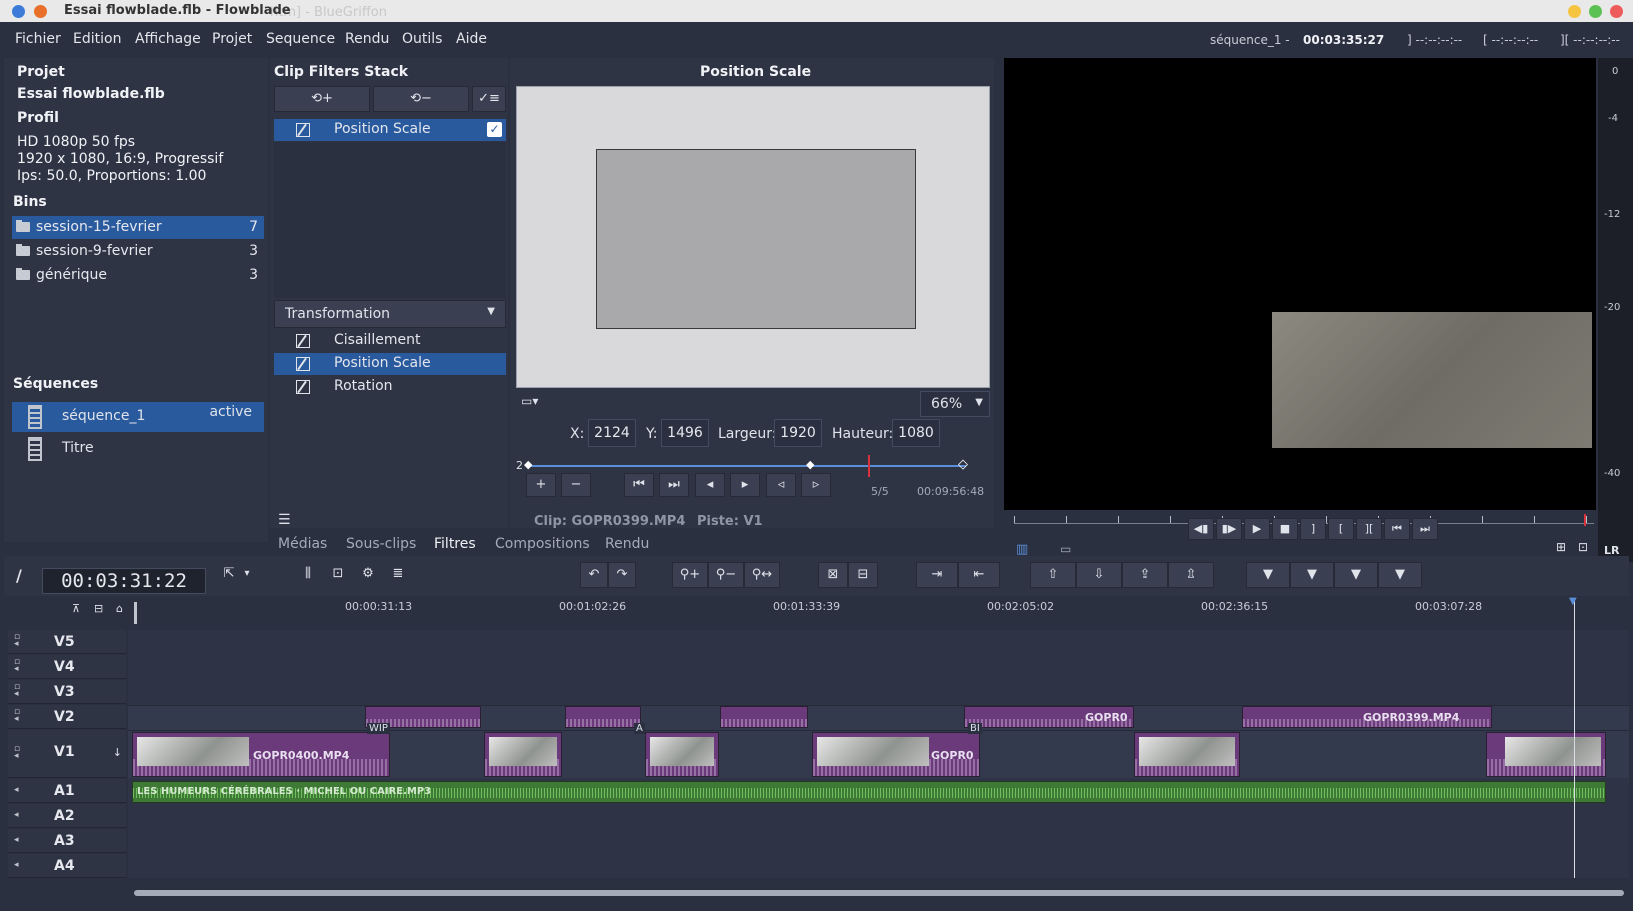 The height and width of the screenshot is (911, 1633). I want to click on prev-keyframe-button: ◂, so click(710, 485).